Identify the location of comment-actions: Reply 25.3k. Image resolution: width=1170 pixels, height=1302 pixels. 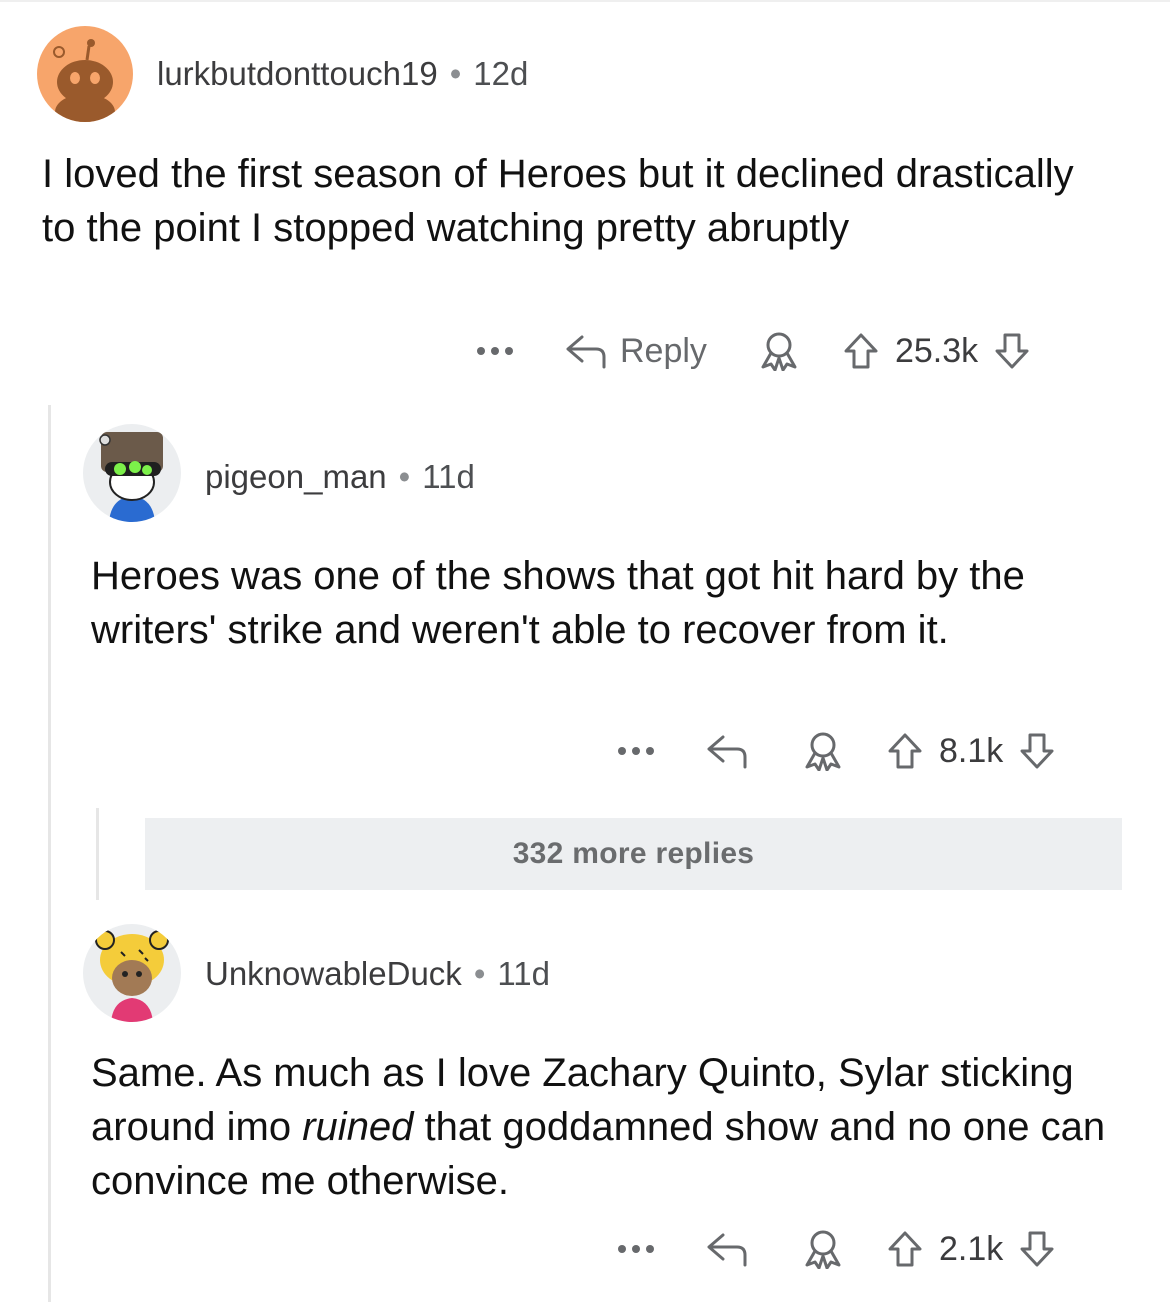
(754, 351).